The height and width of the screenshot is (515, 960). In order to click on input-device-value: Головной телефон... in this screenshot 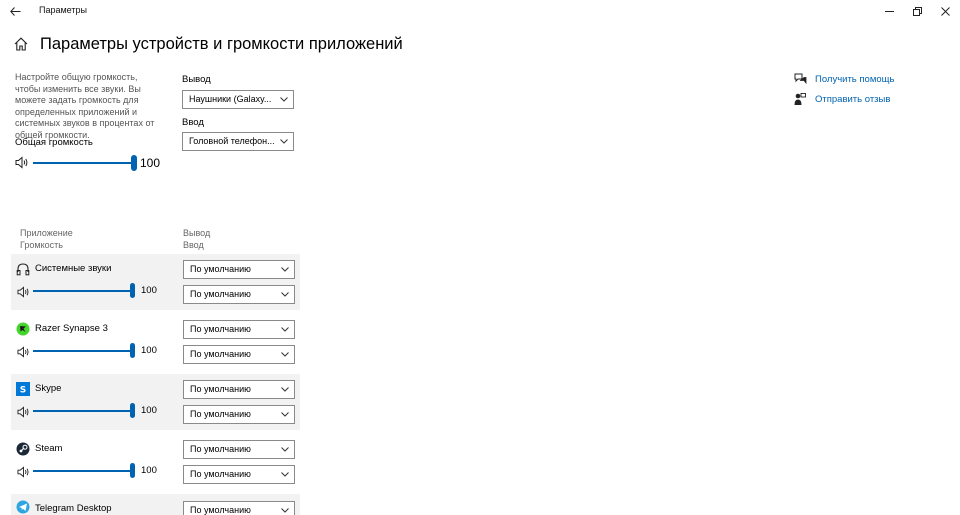, I will do `click(232, 141)`.